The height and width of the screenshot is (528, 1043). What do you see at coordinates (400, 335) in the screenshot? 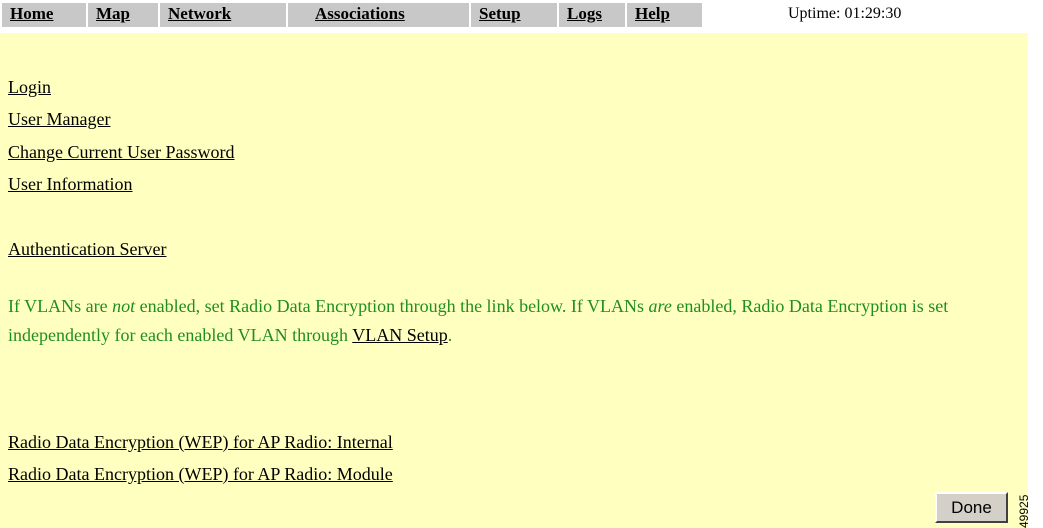
I see `vlan-setup-link: VLAN Setup` at bounding box center [400, 335].